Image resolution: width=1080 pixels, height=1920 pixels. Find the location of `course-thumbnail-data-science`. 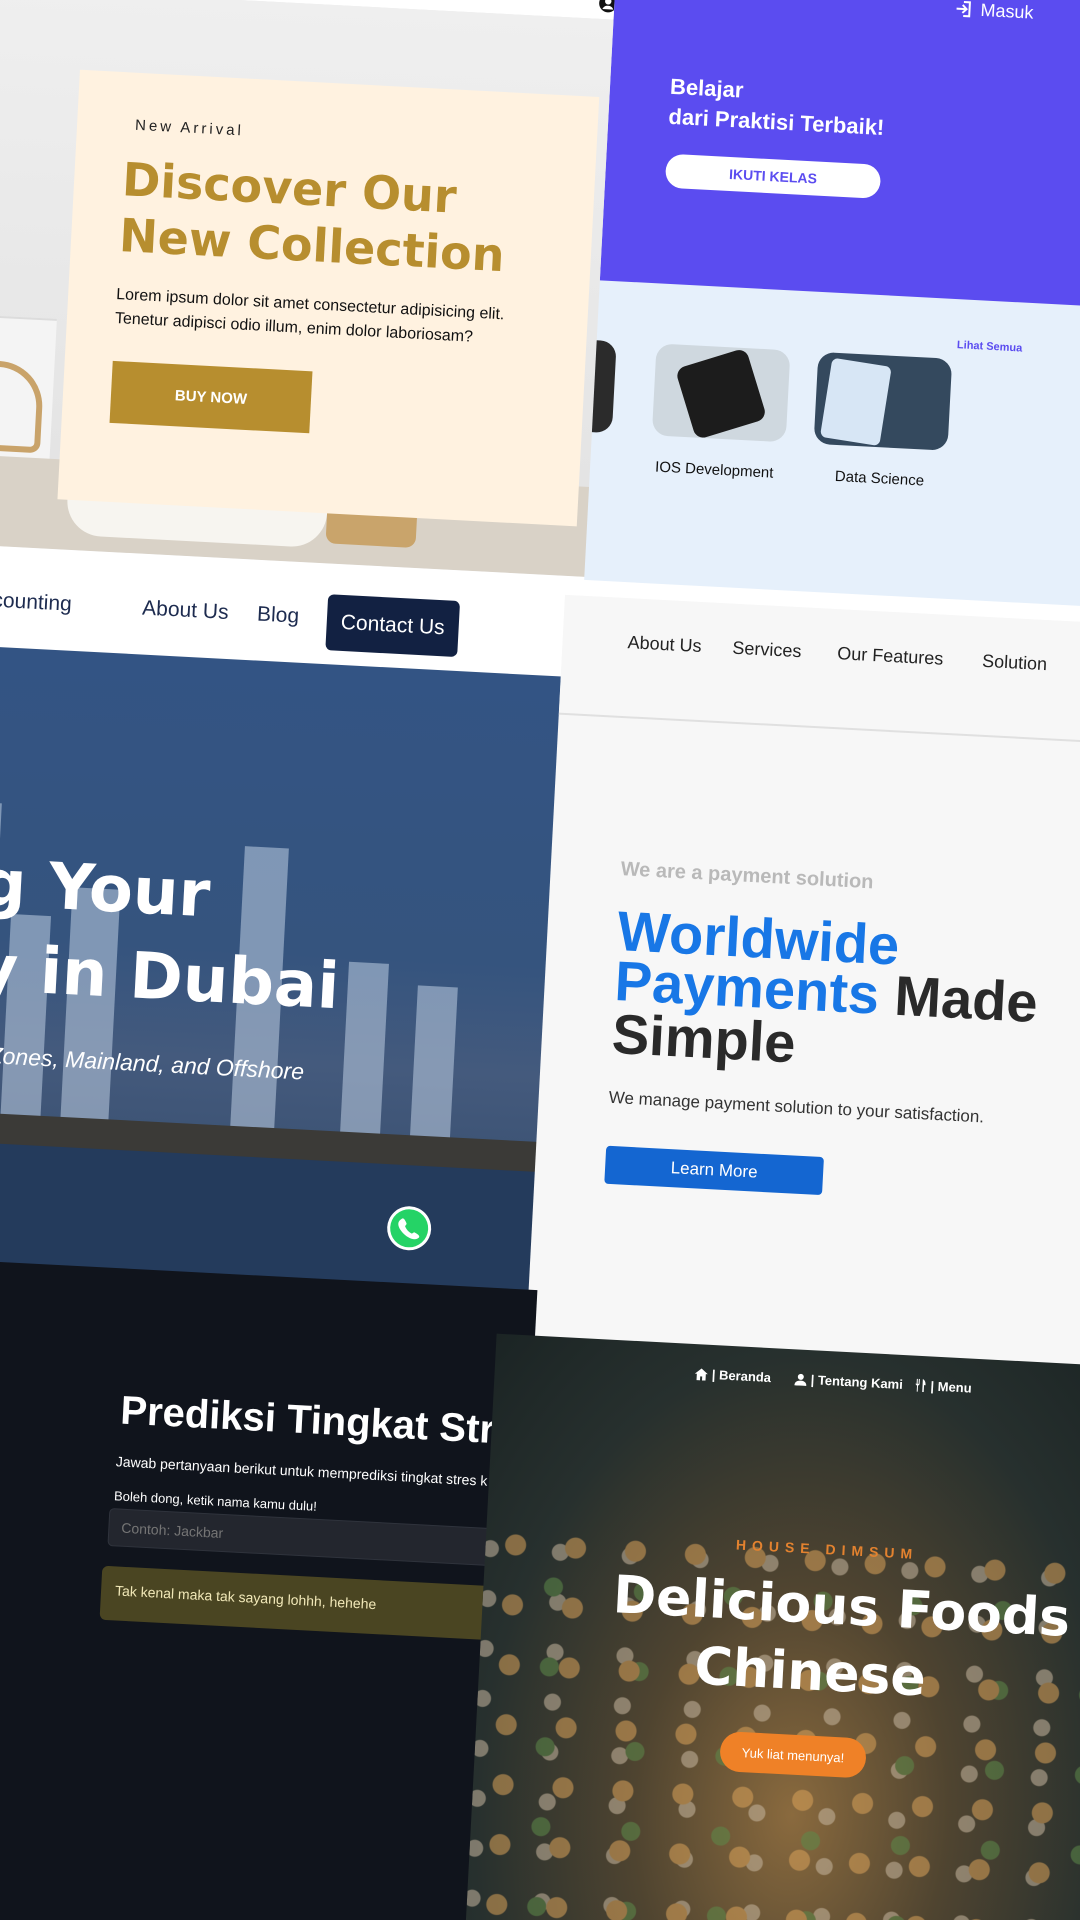

course-thumbnail-data-science is located at coordinates (883, 401).